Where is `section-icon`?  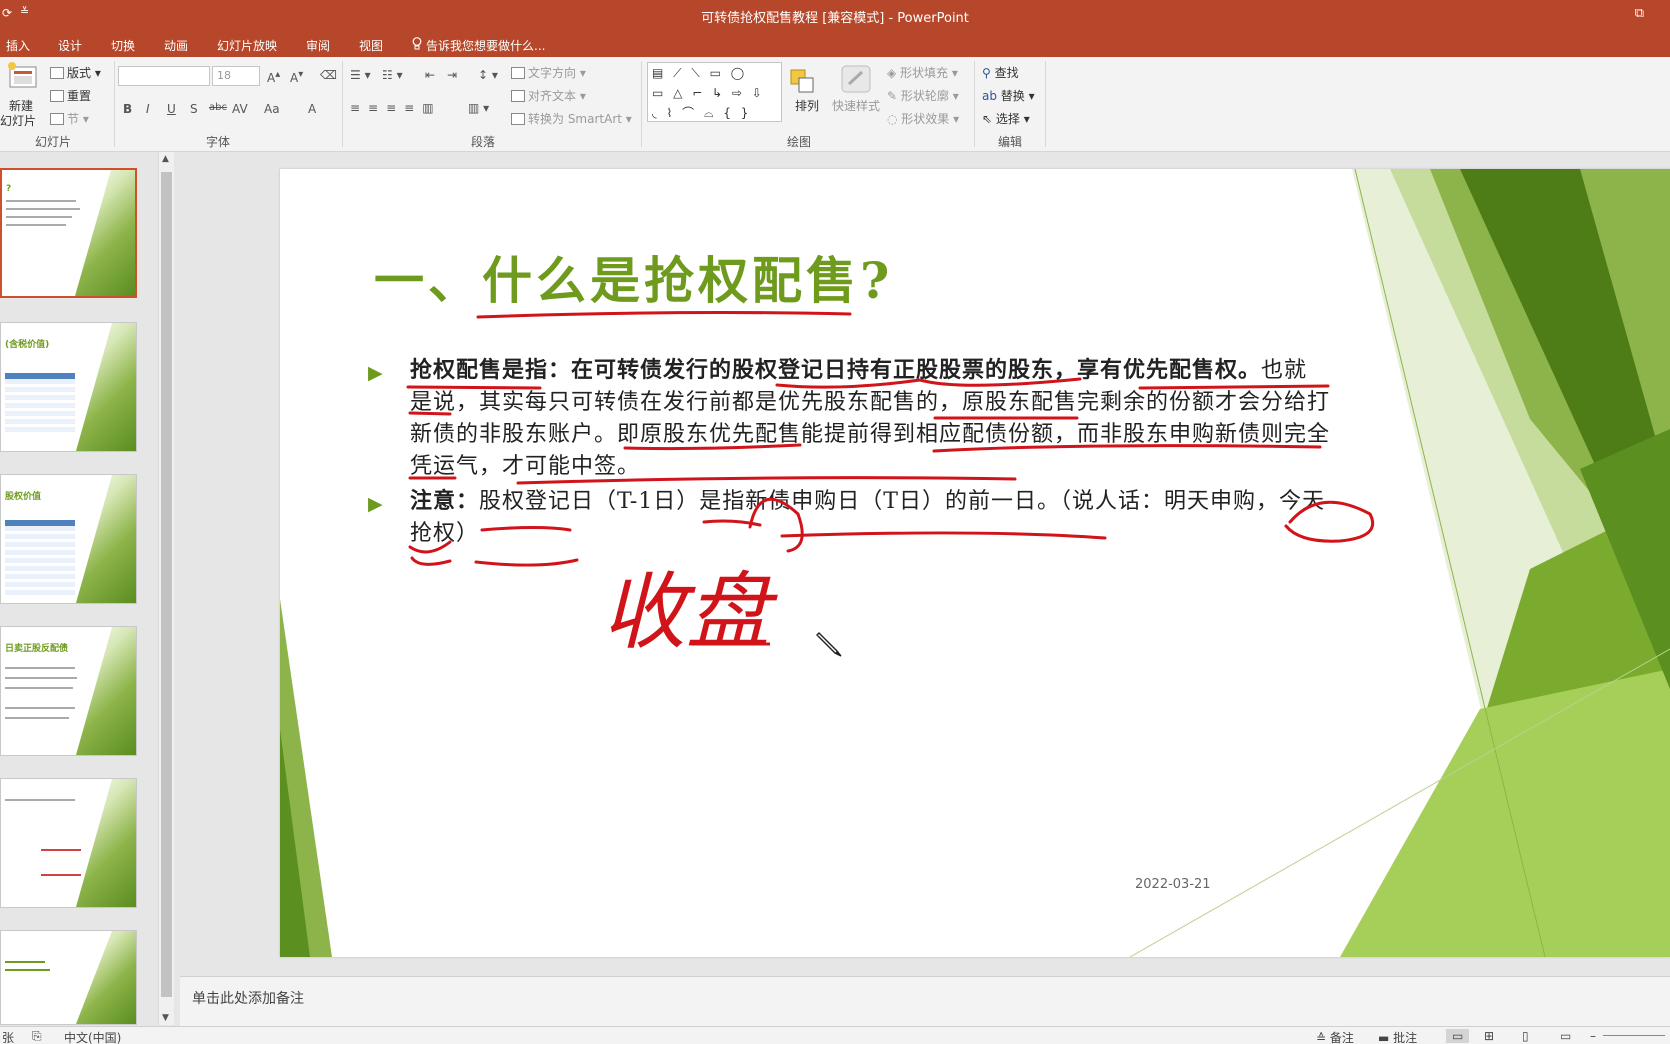
section-icon is located at coordinates (57, 119).